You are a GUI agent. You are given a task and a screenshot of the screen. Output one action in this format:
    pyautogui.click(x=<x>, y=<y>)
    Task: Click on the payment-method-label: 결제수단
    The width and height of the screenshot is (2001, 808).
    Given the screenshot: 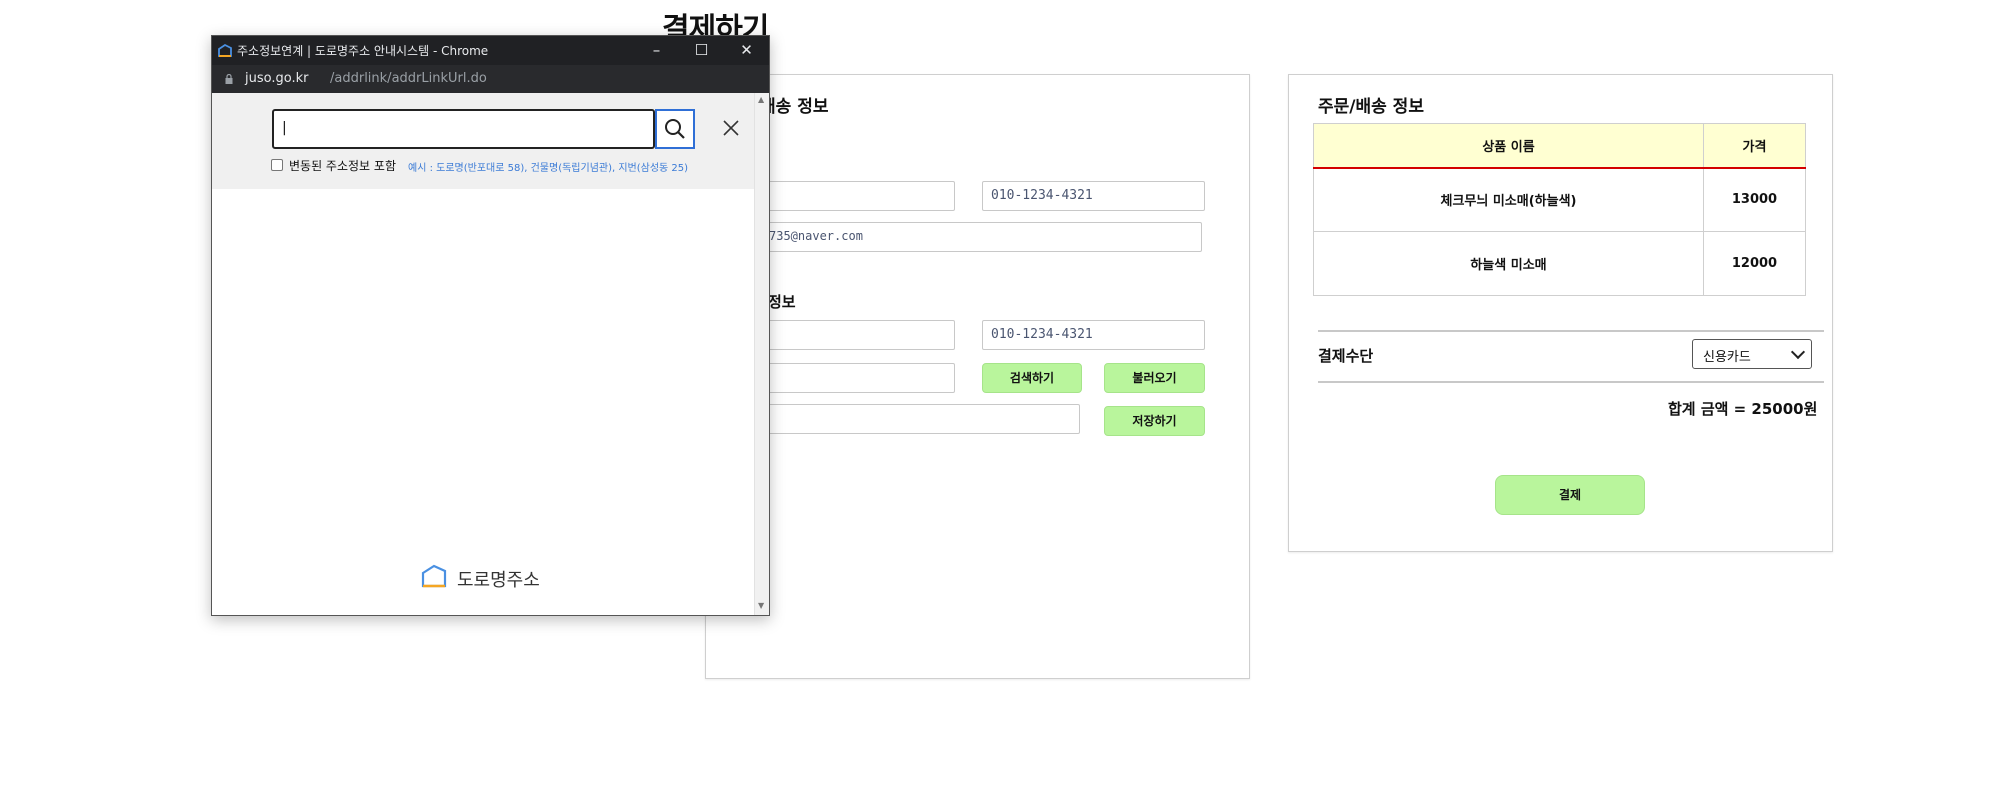 What is the action you would take?
    pyautogui.click(x=1346, y=356)
    